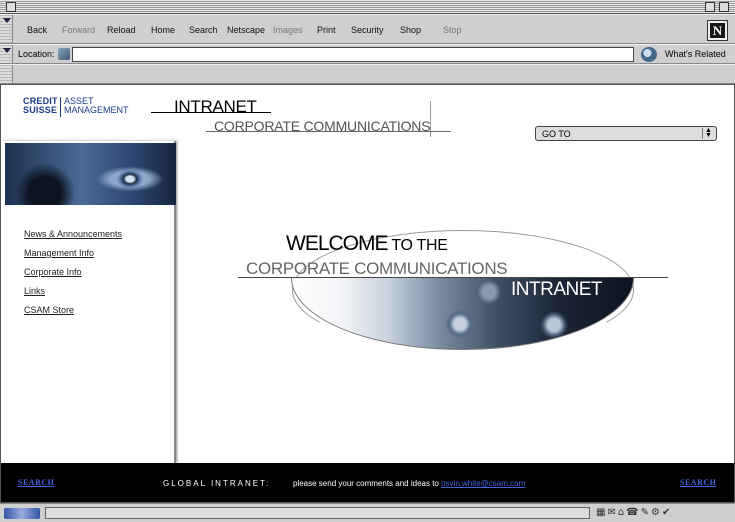 The image size is (735, 522). What do you see at coordinates (217, 483) in the screenshot?
I see `footer-global-intranet: GLOBAL INTRANET:` at bounding box center [217, 483].